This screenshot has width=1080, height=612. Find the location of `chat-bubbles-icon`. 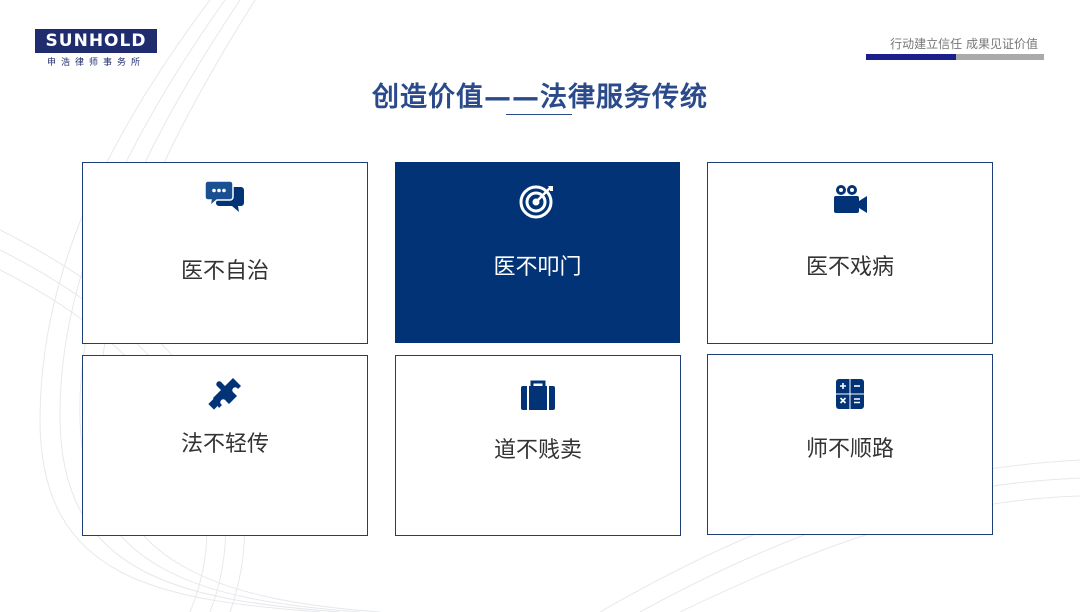

chat-bubbles-icon is located at coordinates (224, 196).